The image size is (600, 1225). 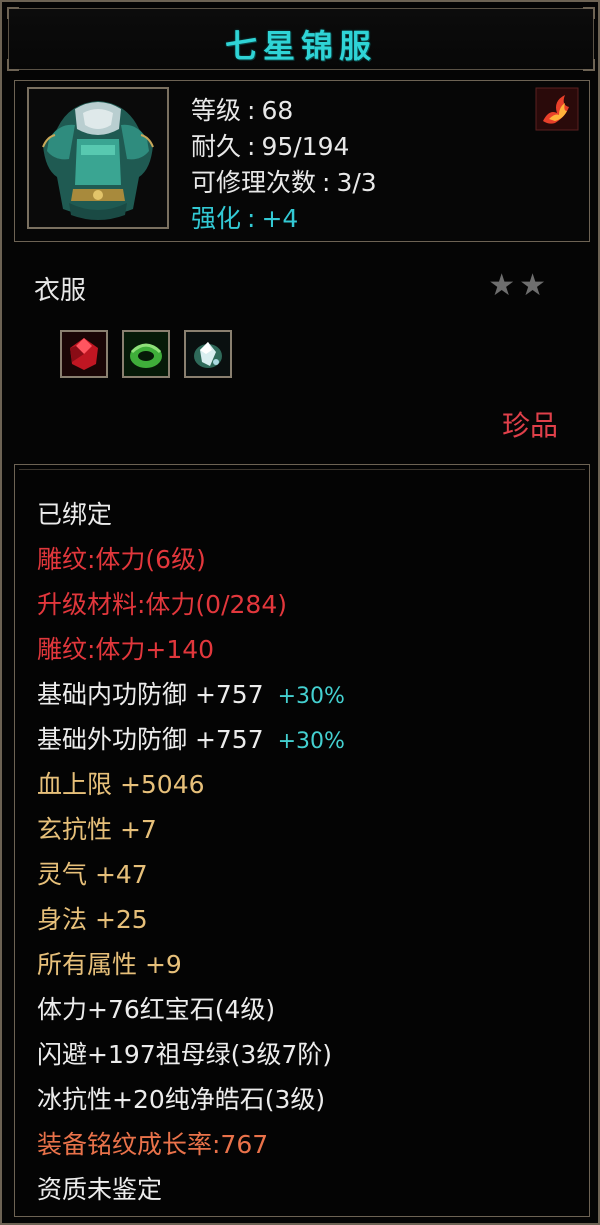 I want to click on aptitude-status: 资质未鉴定, so click(x=100, y=1189).